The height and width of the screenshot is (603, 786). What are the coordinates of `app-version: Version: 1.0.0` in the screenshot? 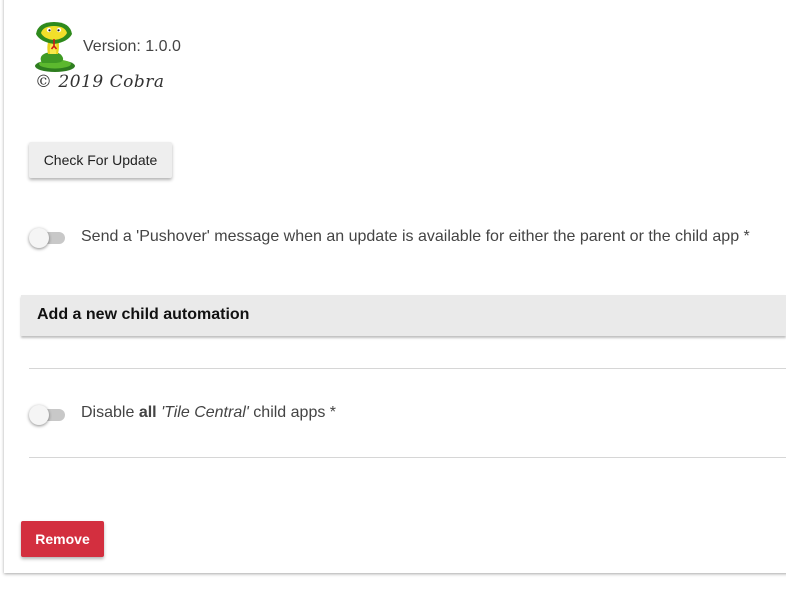 It's located at (132, 46).